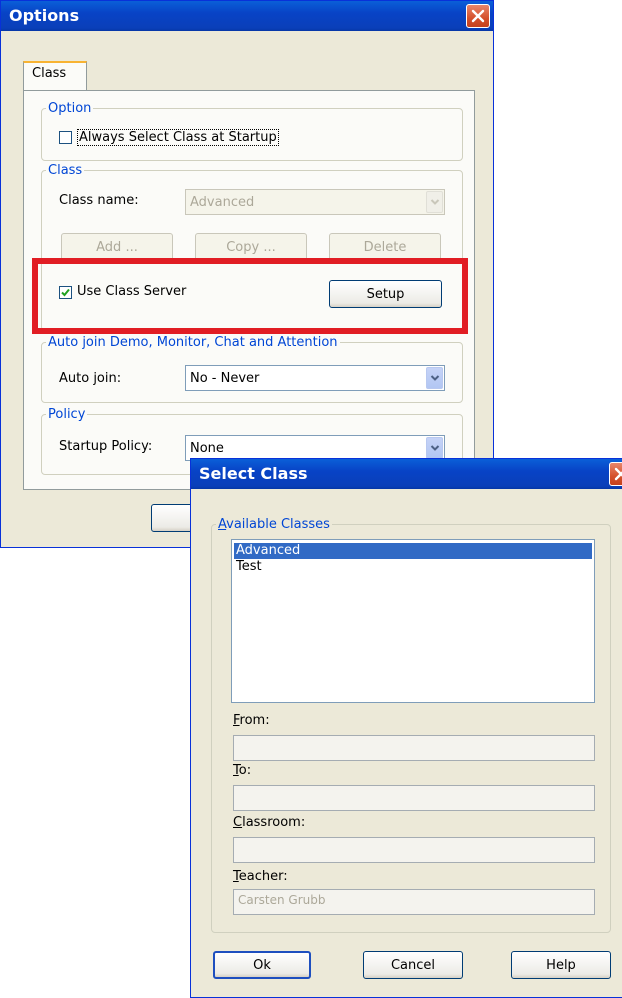 Image resolution: width=622 pixels, height=998 pixels. What do you see at coordinates (414, 850) in the screenshot?
I see `classroom-field` at bounding box center [414, 850].